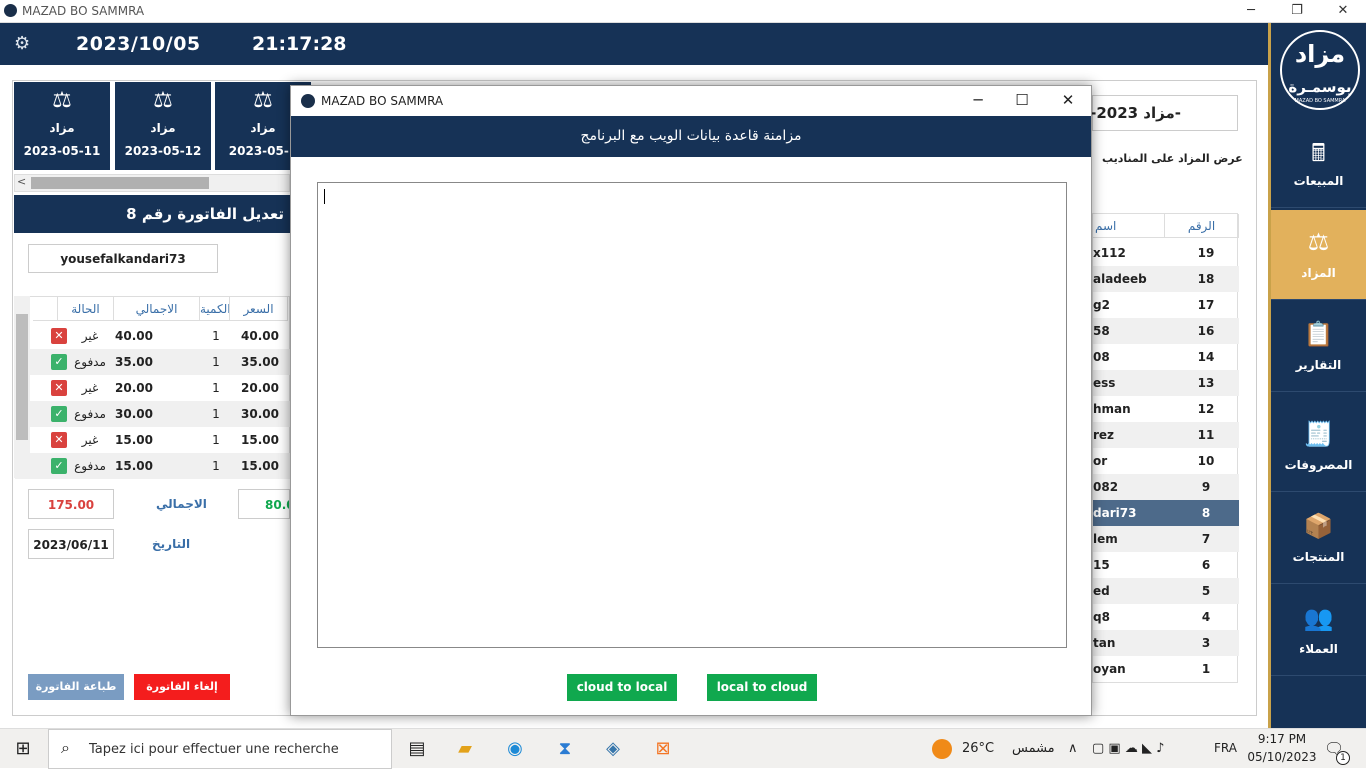 This screenshot has height=769, width=1366. Describe the element at coordinates (45, 309) in the screenshot. I see `table-header-cell` at that location.